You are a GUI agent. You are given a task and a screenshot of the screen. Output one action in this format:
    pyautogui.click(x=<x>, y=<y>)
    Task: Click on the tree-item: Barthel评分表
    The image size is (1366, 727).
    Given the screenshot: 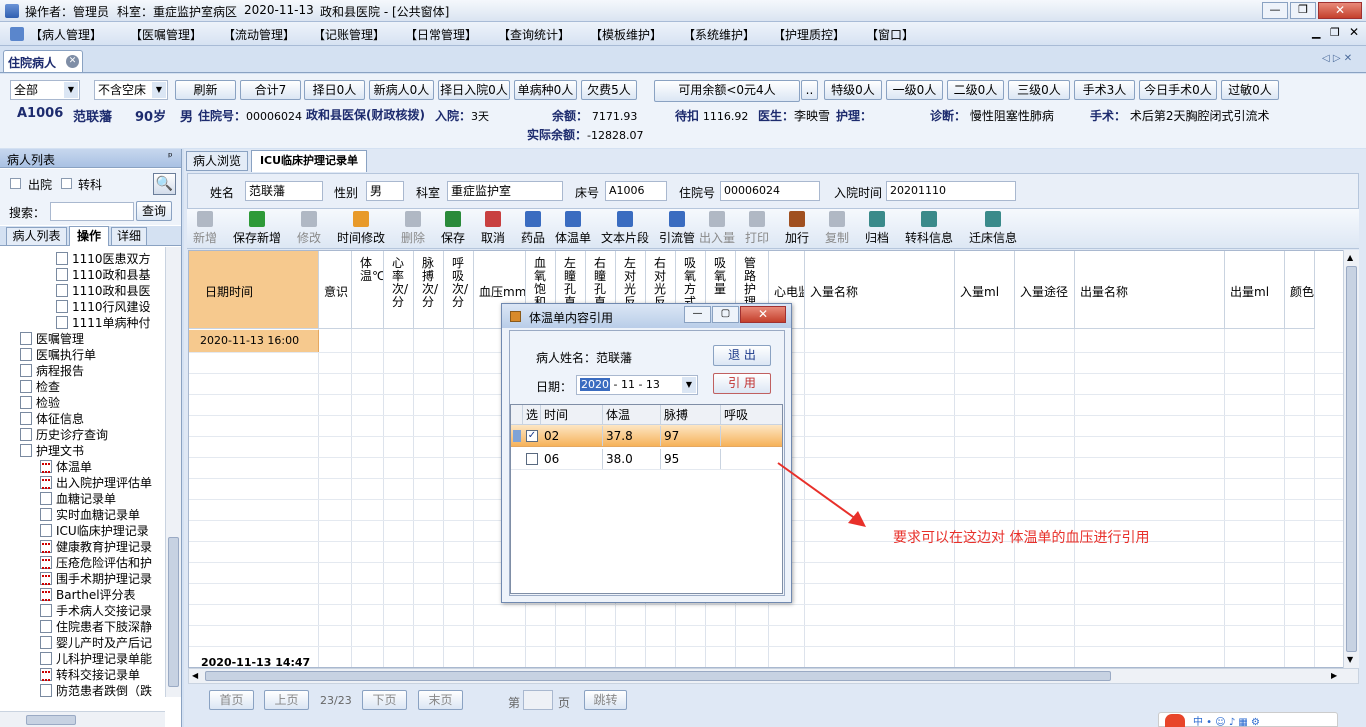 What is the action you would take?
    pyautogui.click(x=88, y=595)
    